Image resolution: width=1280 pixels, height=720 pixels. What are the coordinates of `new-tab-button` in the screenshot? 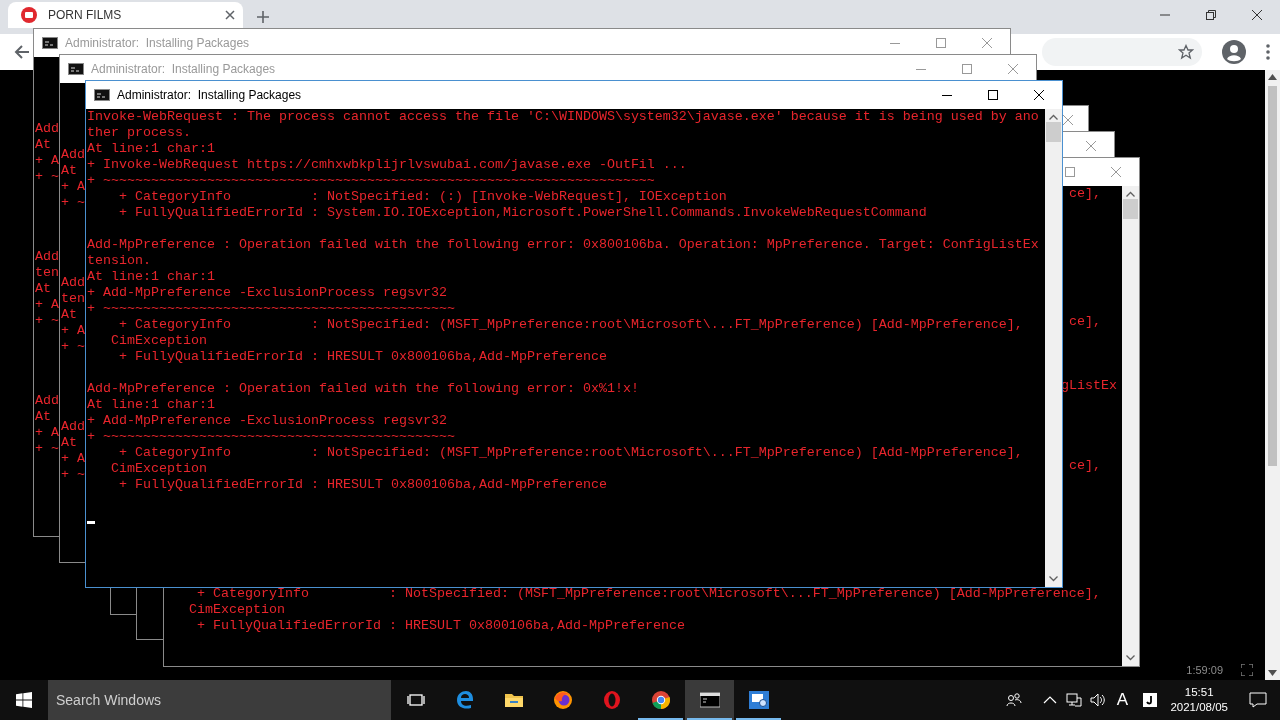 It's located at (263, 17).